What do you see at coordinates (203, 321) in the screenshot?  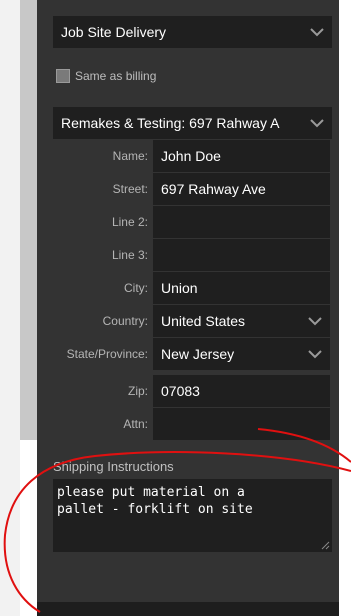 I see `country-value: United States` at bounding box center [203, 321].